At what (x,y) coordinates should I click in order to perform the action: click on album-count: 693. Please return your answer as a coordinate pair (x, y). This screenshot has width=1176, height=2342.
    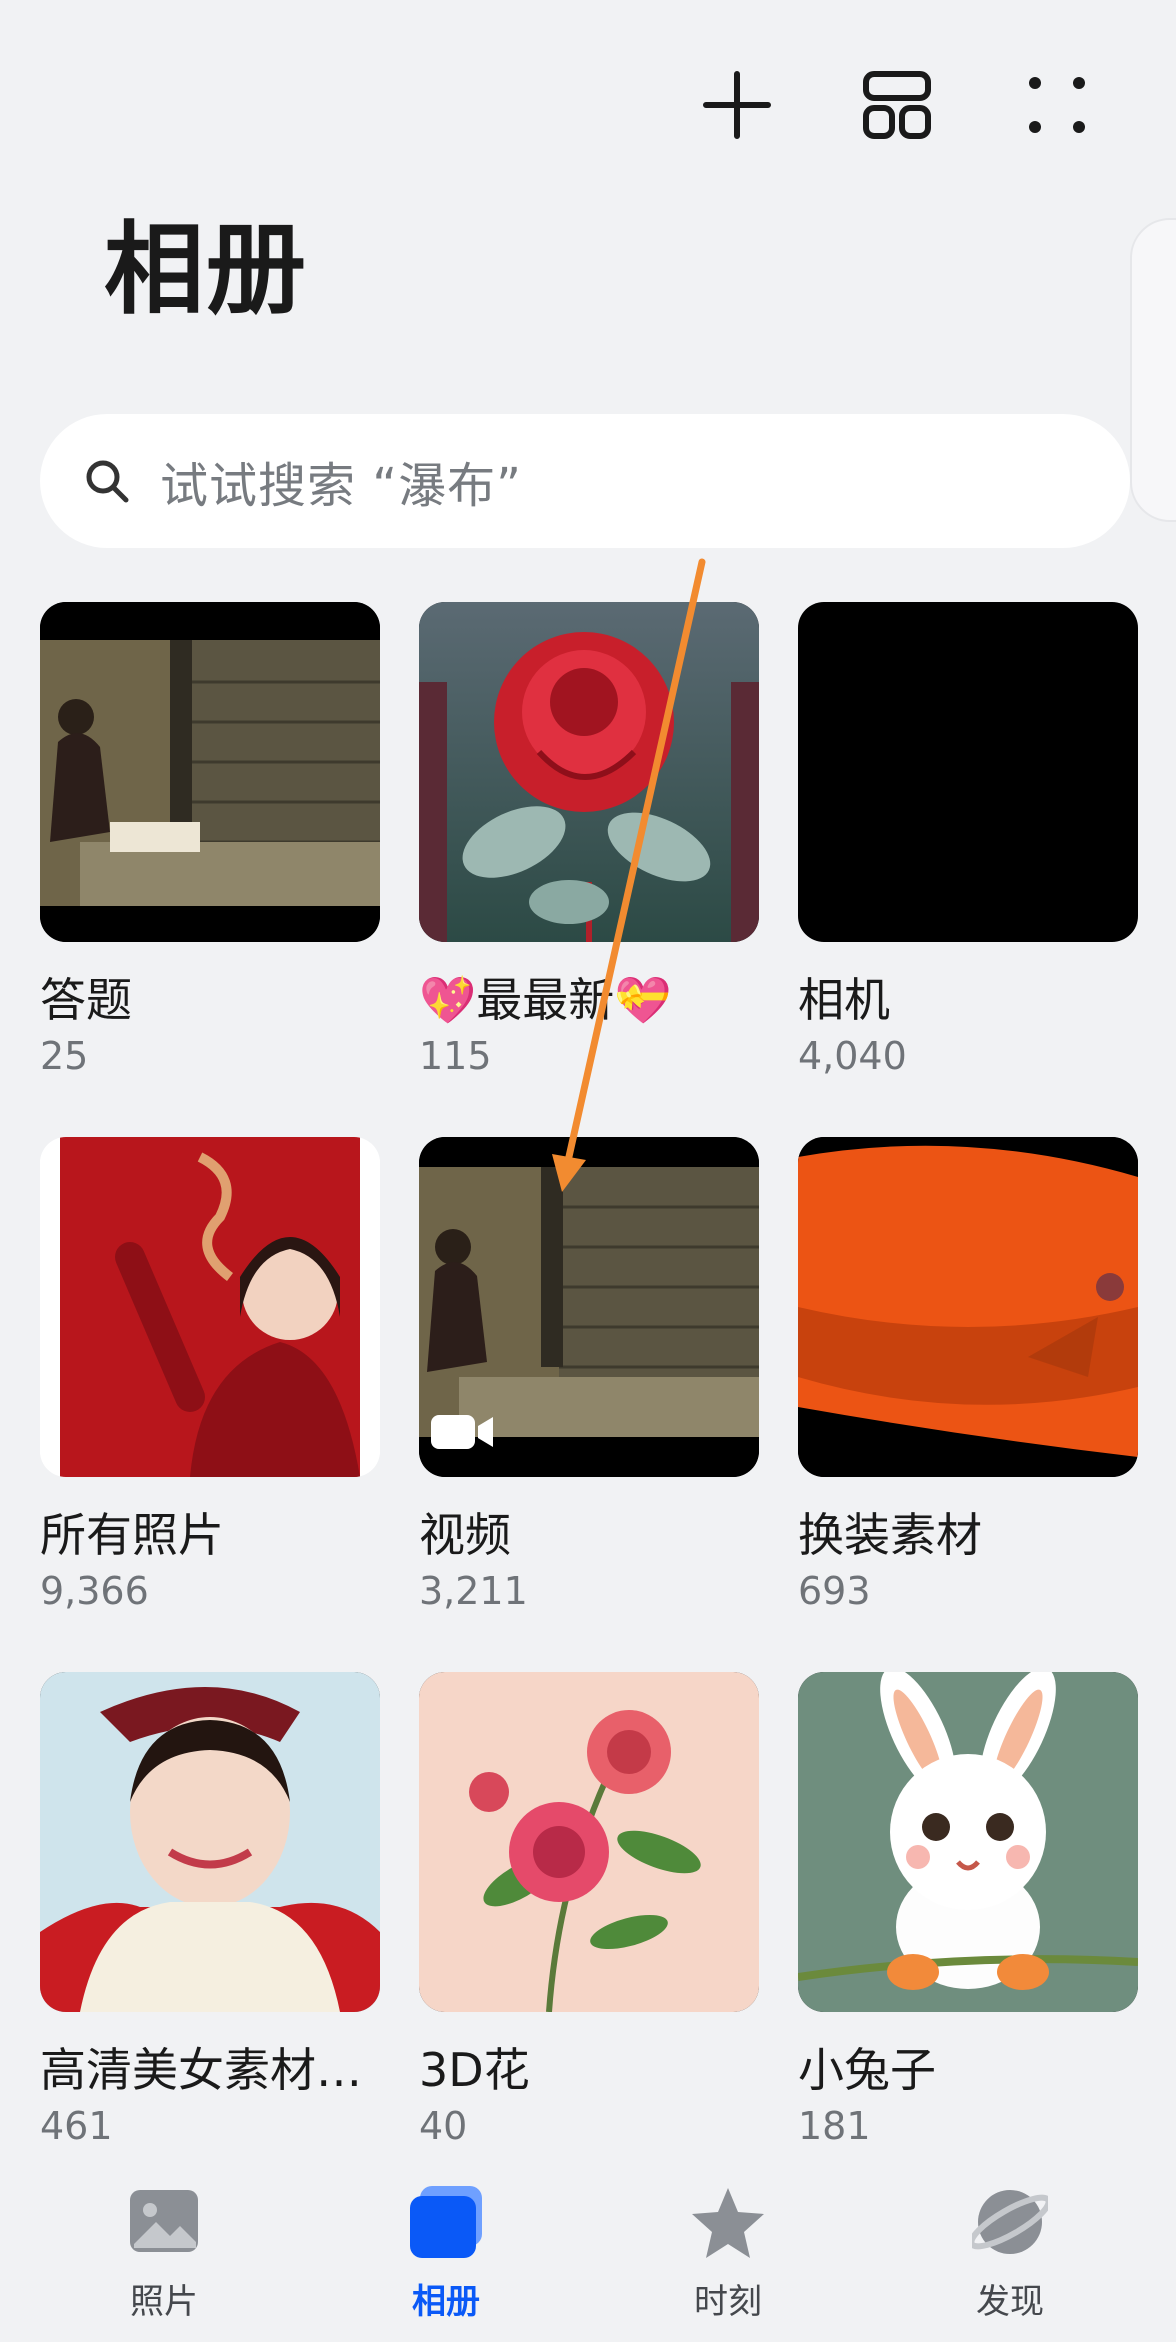
    Looking at the image, I should click on (834, 1590).